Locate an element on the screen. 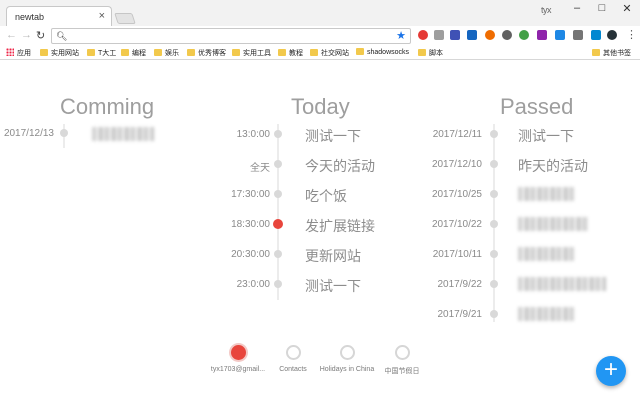 The height and width of the screenshot is (400, 640). timeline-dot-active is located at coordinates (278, 224).